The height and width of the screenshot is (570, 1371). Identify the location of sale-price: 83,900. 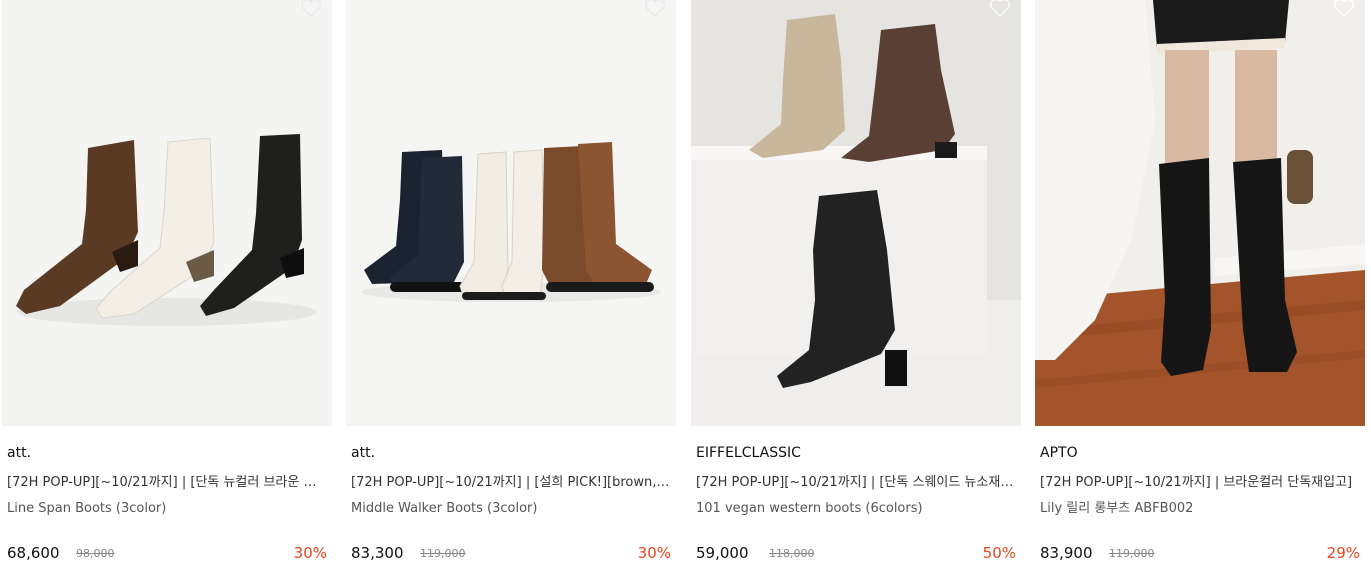
(1066, 553).